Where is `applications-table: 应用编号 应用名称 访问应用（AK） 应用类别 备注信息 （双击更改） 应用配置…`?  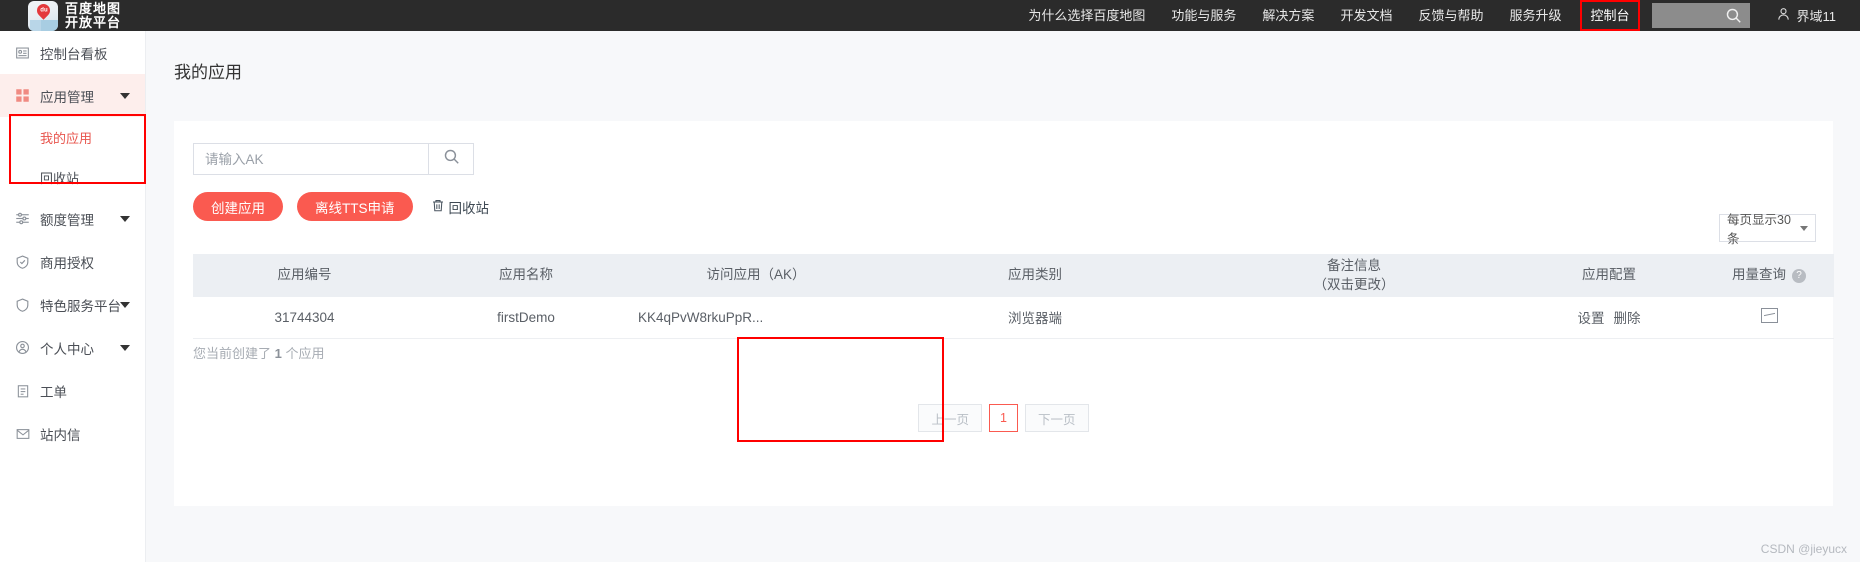 applications-table: 应用编号 应用名称 访问应用（AK） 应用类别 备注信息 （双击更改） 应用配置… is located at coordinates (1013, 296).